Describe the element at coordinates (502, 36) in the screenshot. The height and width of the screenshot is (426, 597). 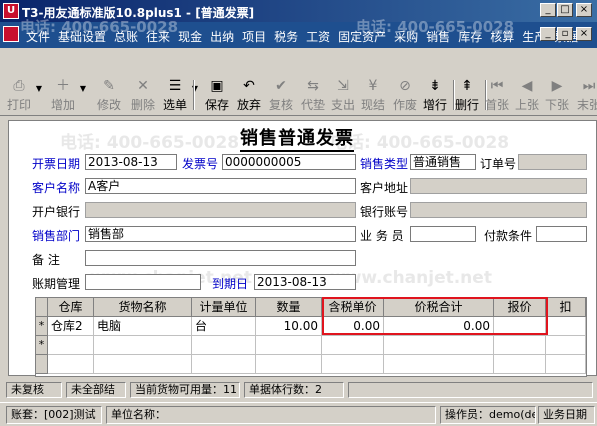
I see `menu-item: 核算` at that location.